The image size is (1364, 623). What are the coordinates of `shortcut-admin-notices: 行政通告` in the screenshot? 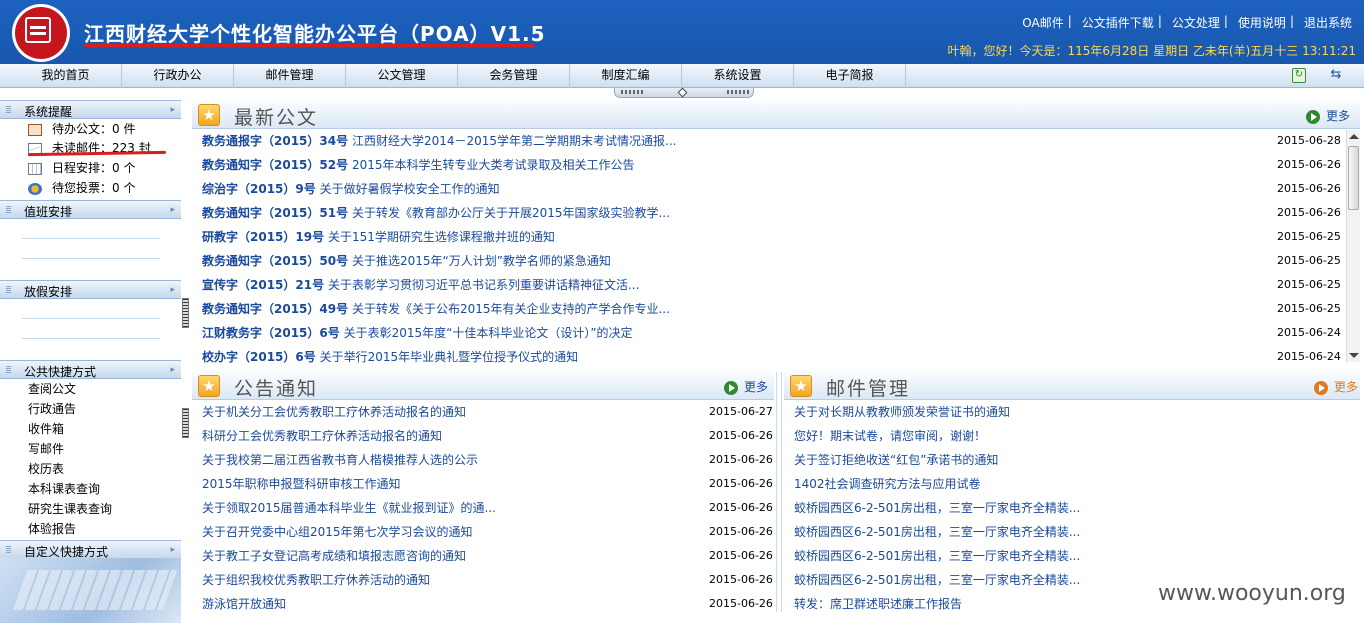 It's located at (52, 409).